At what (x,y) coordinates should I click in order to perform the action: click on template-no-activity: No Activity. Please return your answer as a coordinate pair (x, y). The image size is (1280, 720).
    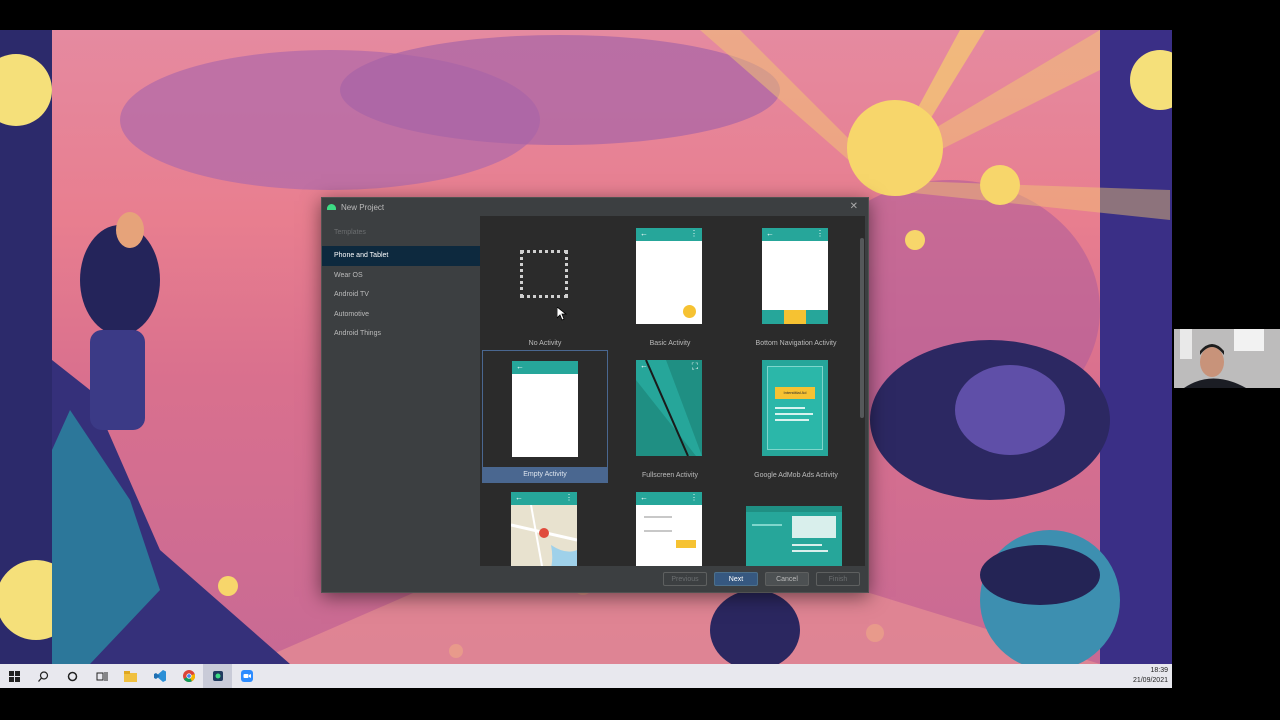
    Looking at the image, I should click on (545, 284).